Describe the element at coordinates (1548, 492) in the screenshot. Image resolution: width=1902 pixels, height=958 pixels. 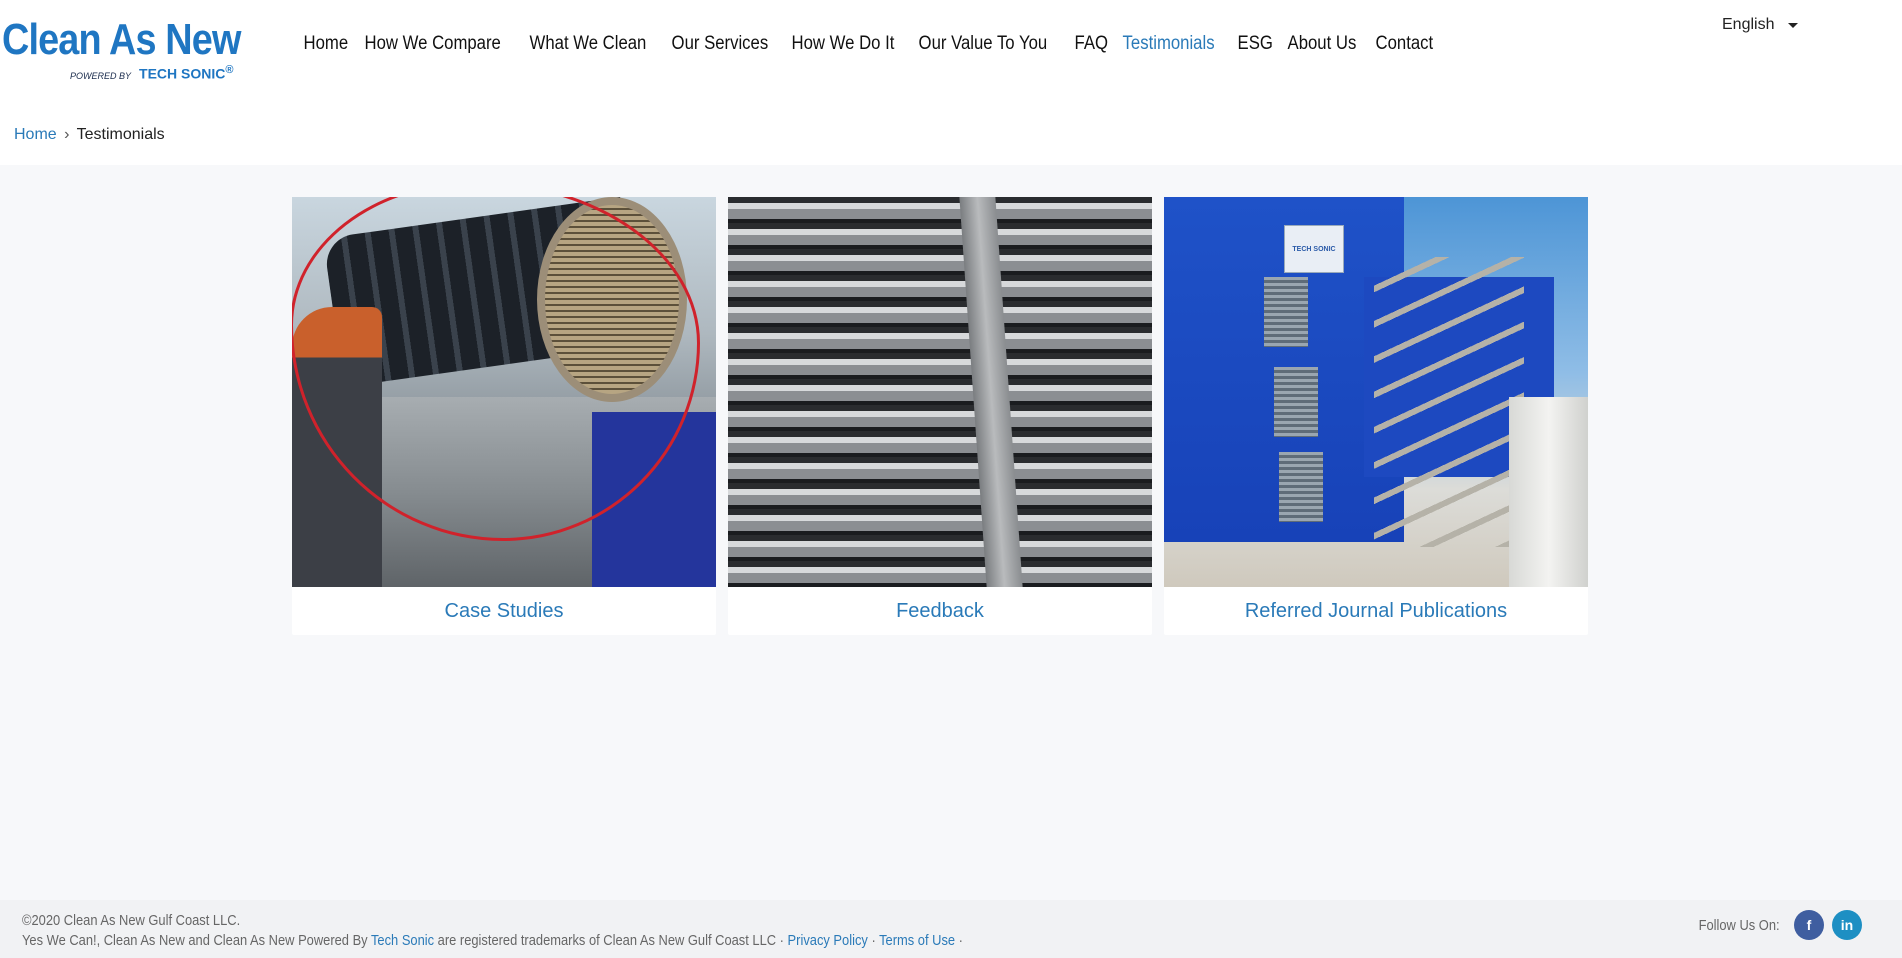
I see `image-tank` at that location.